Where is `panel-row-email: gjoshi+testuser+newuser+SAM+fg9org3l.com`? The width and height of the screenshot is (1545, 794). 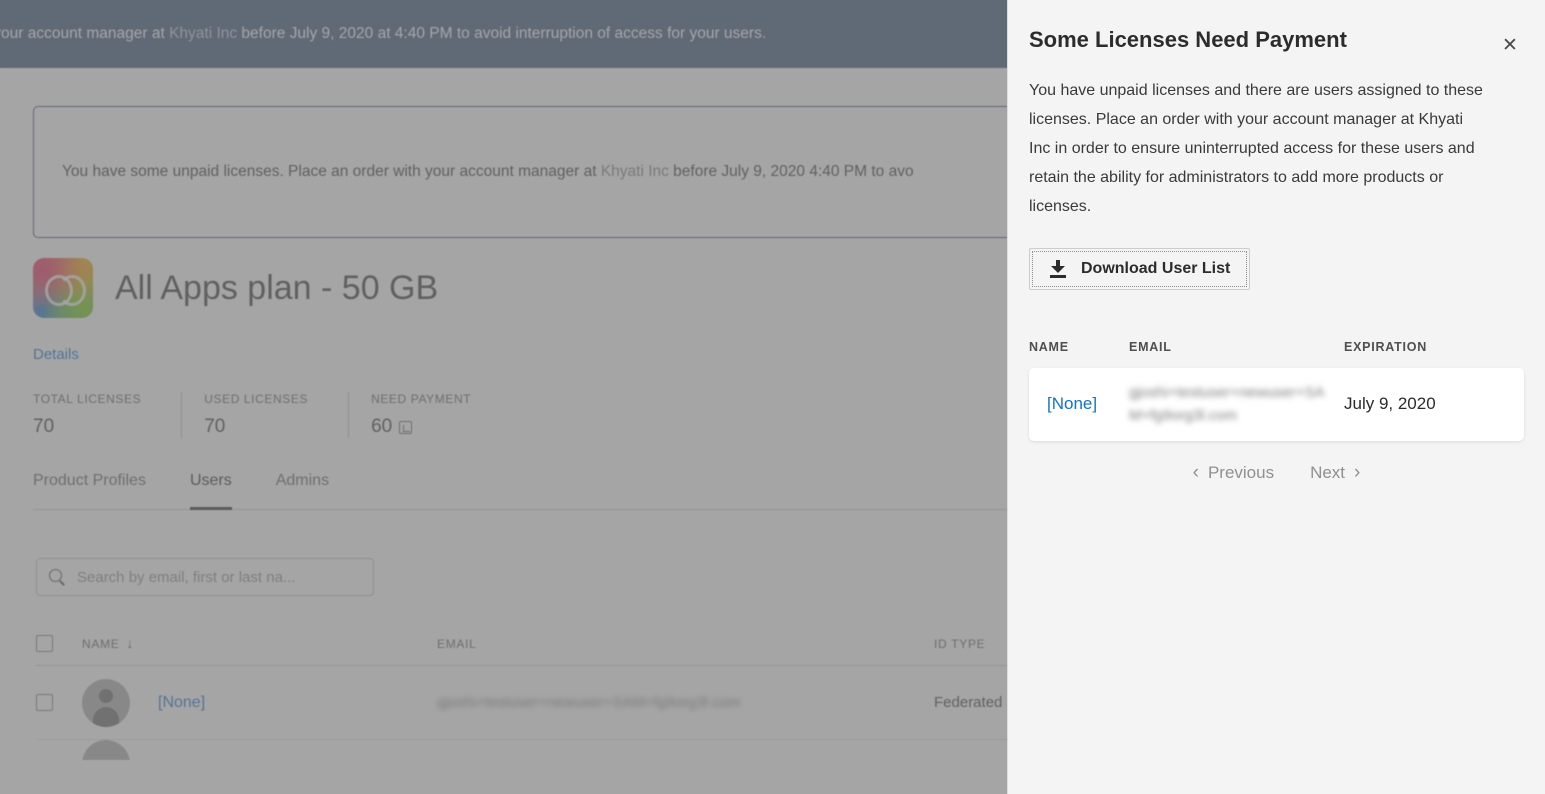
panel-row-email: gjoshi+testuser+newuser+SAM+fg9org3l.com is located at coordinates (1227, 404).